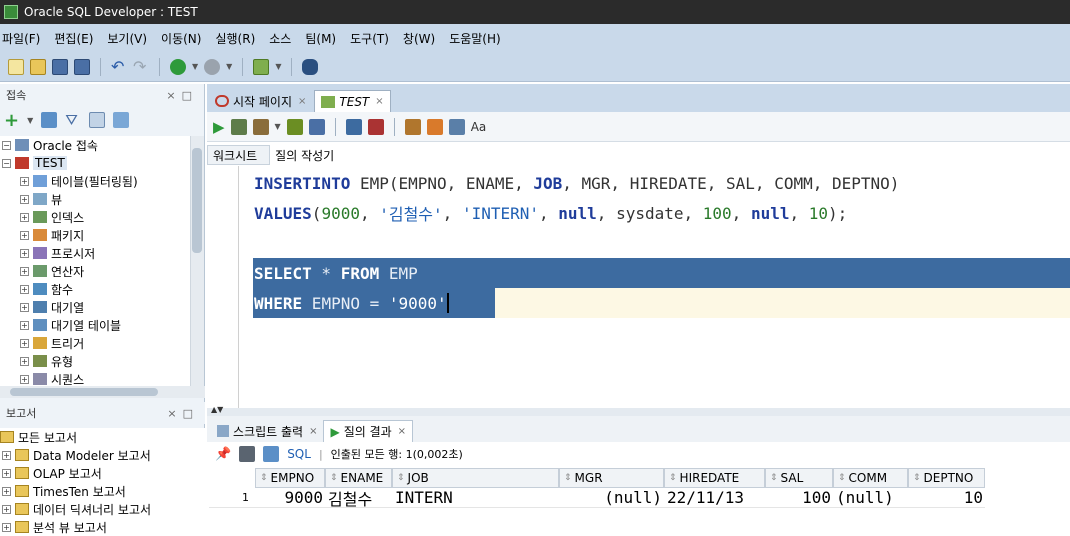 This screenshot has height=536, width=1070. What do you see at coordinates (223, 454) in the screenshot?
I see `pin-icon: 📌` at bounding box center [223, 454].